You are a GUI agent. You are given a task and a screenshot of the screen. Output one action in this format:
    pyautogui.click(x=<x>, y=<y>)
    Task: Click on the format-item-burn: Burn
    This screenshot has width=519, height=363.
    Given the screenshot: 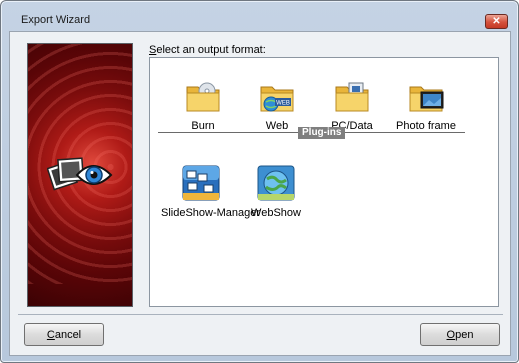 What is the action you would take?
    pyautogui.click(x=203, y=105)
    